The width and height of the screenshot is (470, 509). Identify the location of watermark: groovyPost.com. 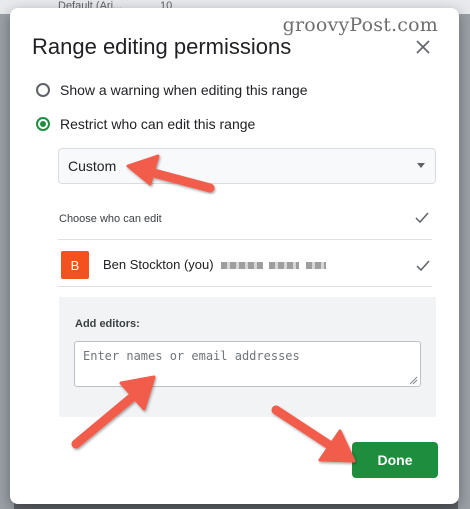
(360, 25).